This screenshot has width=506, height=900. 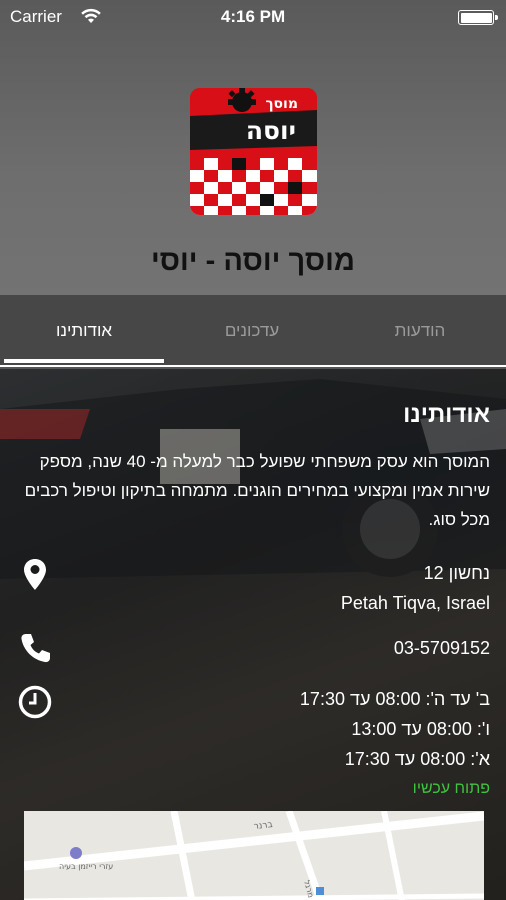 I want to click on map-place-label: עזרי רייזמן בעיה, so click(x=86, y=866).